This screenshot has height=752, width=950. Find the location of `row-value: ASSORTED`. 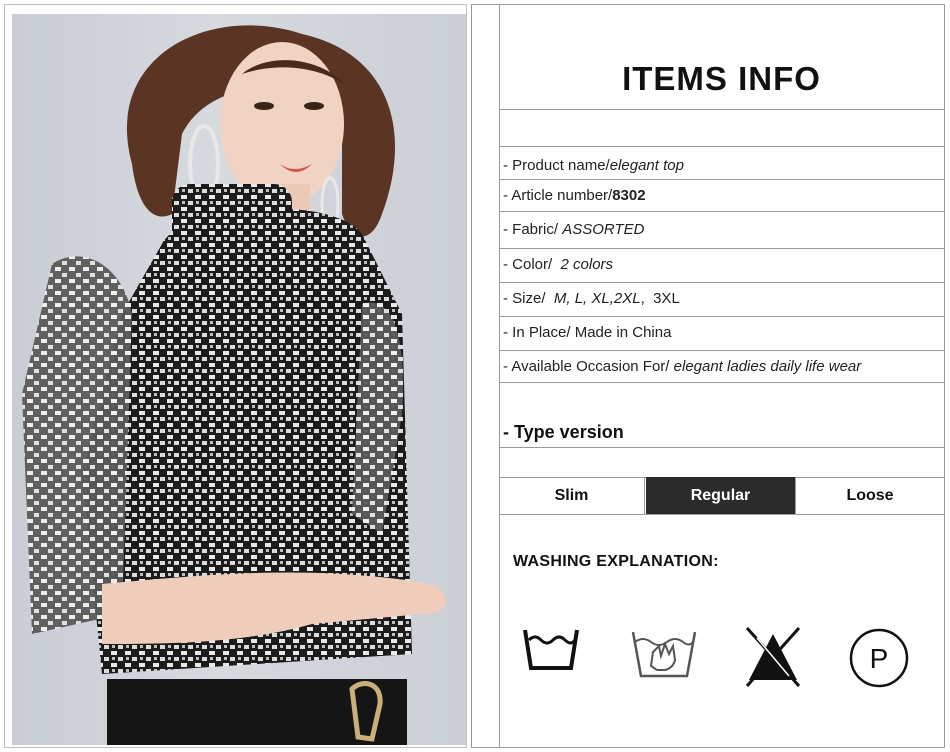

row-value: ASSORTED is located at coordinates (603, 229).